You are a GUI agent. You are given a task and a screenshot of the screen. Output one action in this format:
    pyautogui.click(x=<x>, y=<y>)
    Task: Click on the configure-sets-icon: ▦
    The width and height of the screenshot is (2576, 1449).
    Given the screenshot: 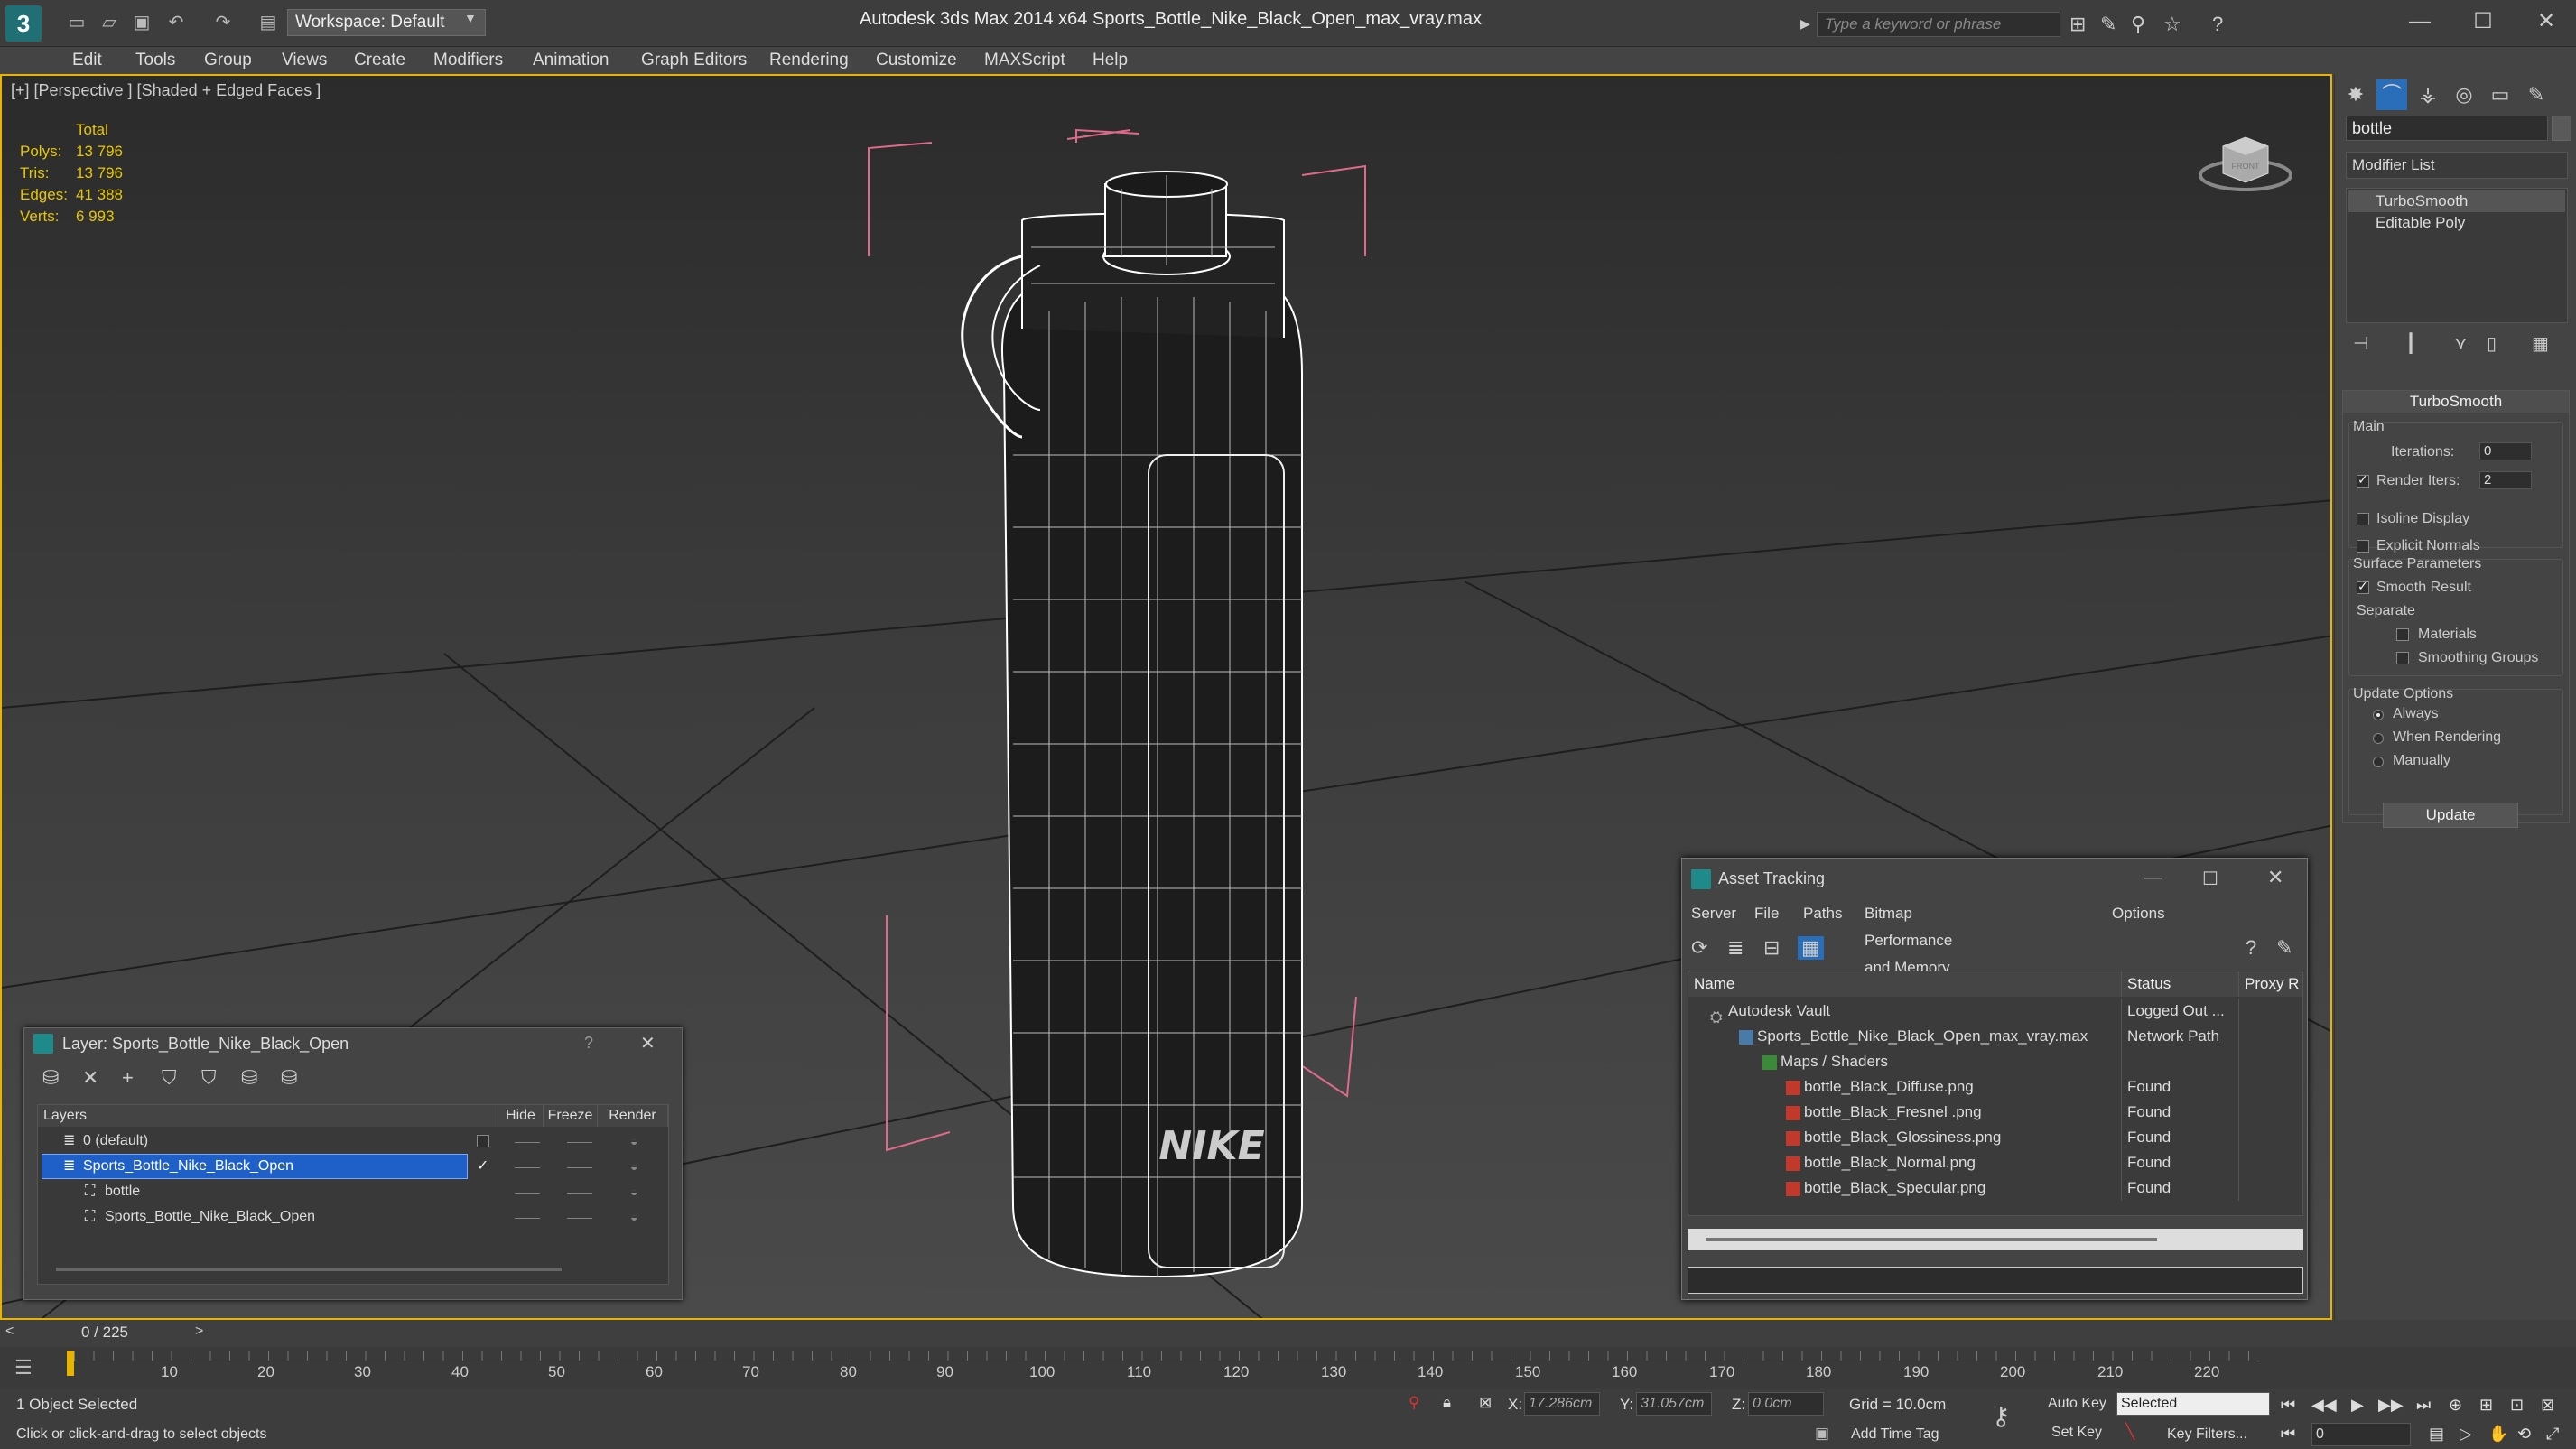 What is the action you would take?
    pyautogui.click(x=2540, y=343)
    